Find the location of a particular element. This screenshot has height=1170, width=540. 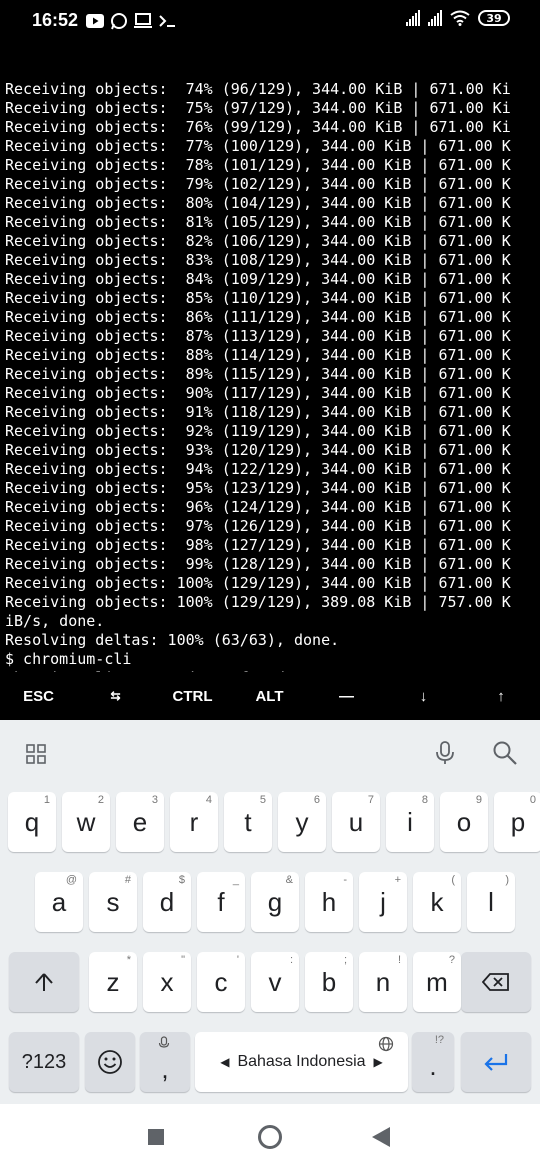

key-z: * z is located at coordinates (113, 982).